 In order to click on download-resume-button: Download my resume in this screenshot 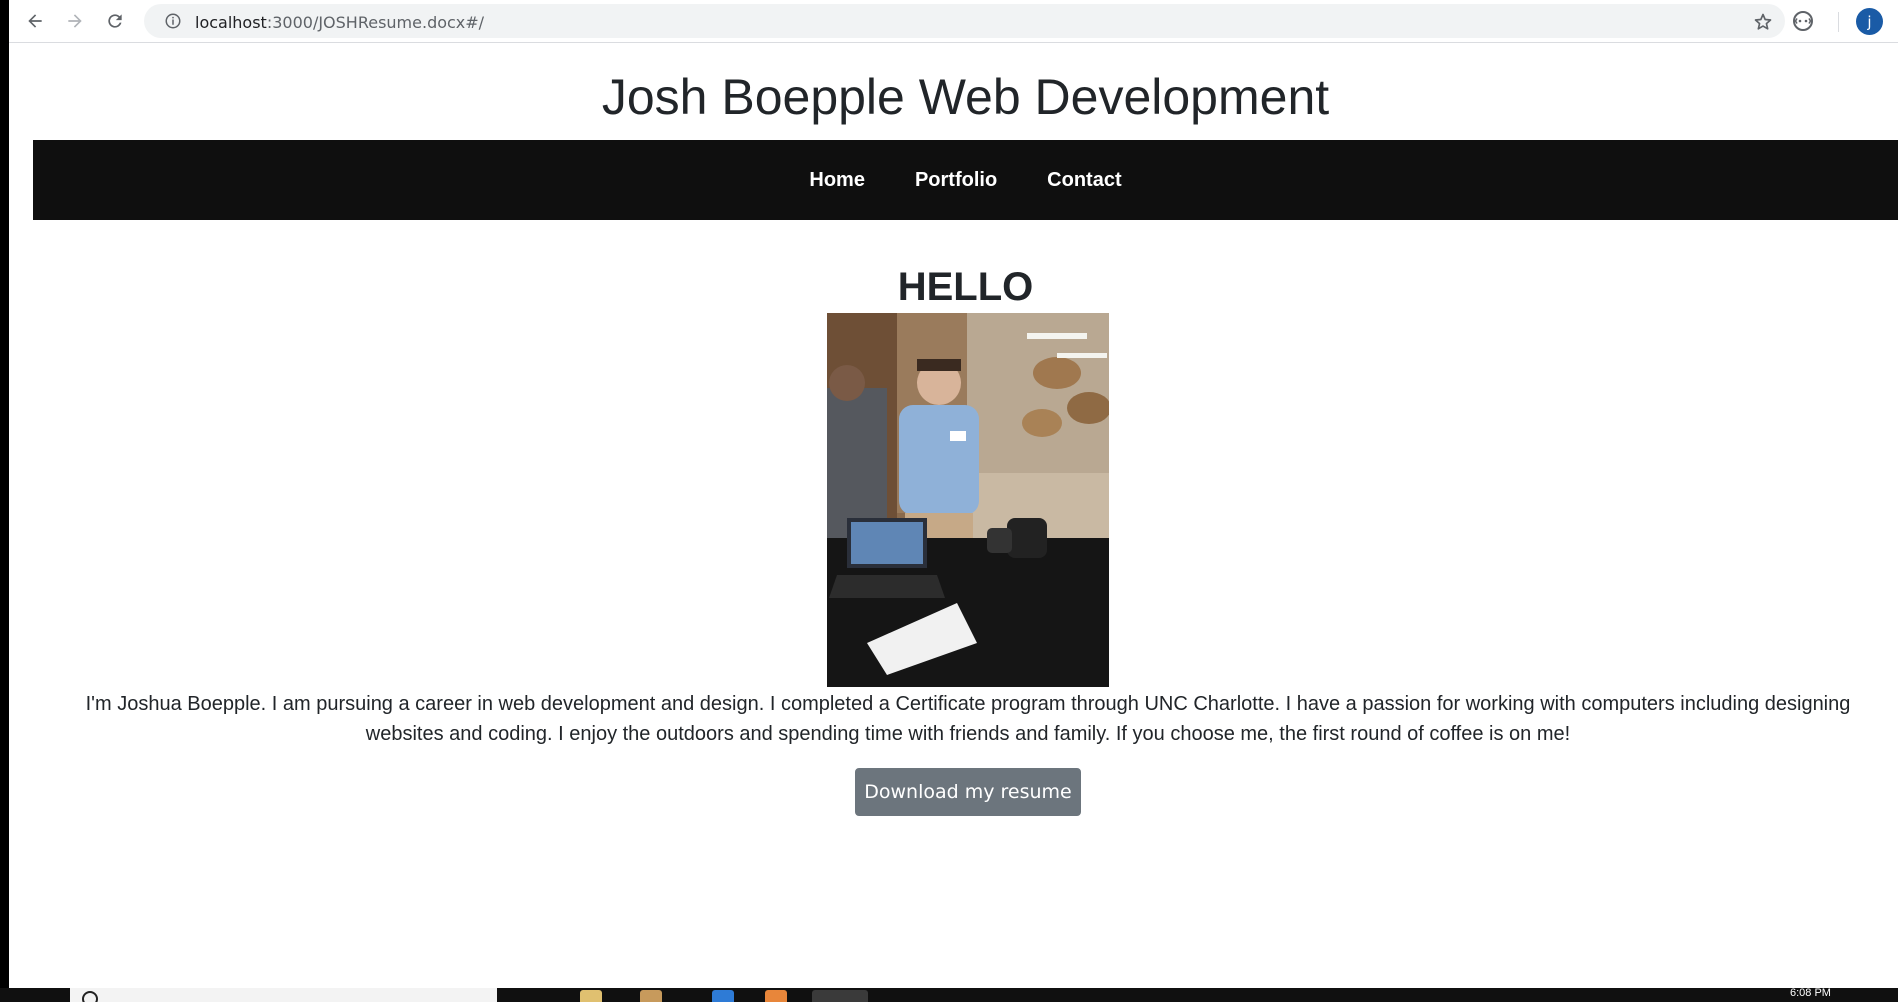, I will do `click(968, 792)`.